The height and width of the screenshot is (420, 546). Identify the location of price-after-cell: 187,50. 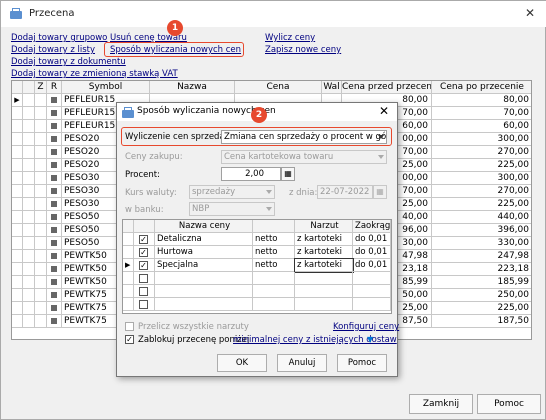
(481, 321).